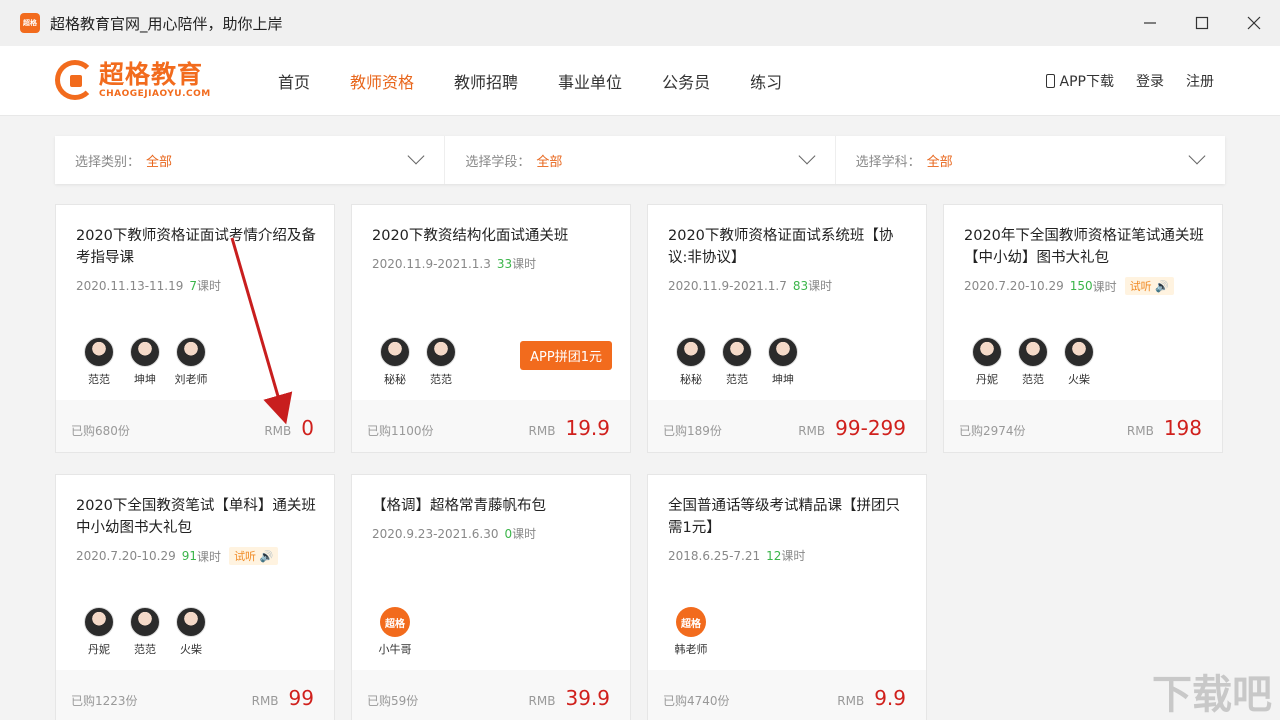  What do you see at coordinates (1212, 695) in the screenshot?
I see `watermark: 下载吧` at bounding box center [1212, 695].